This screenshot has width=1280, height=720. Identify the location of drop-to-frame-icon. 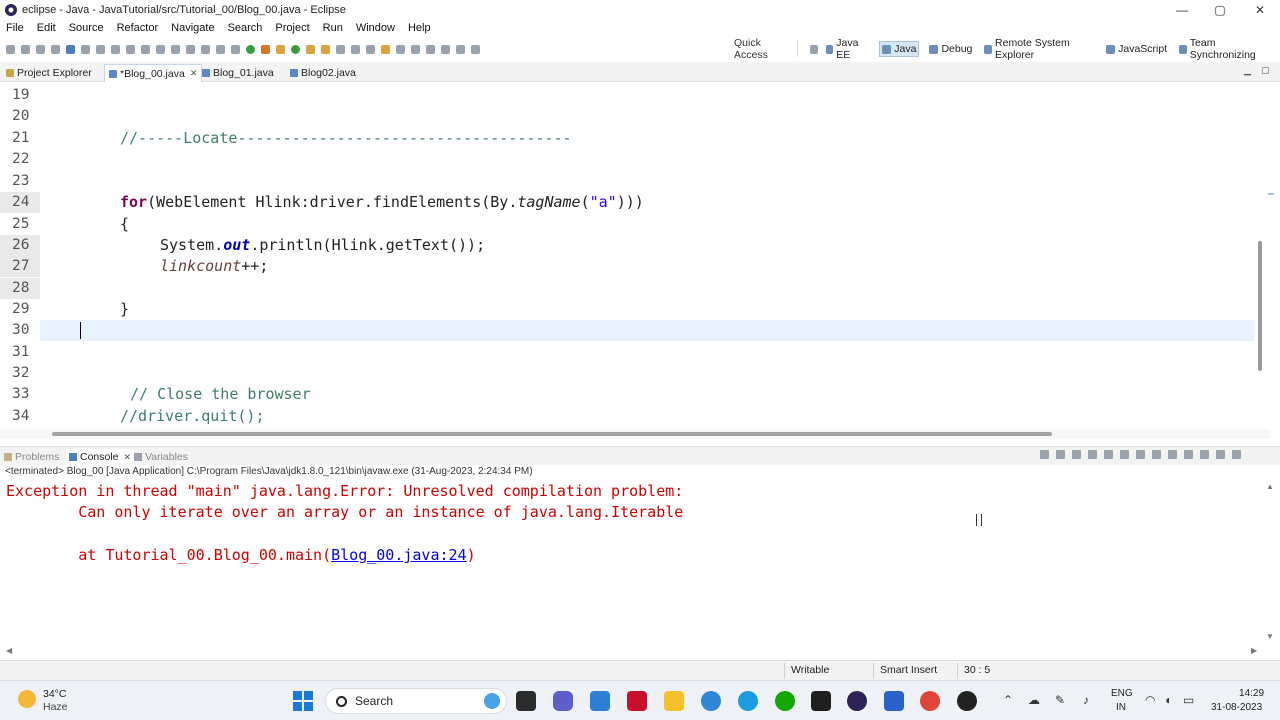
(205, 49).